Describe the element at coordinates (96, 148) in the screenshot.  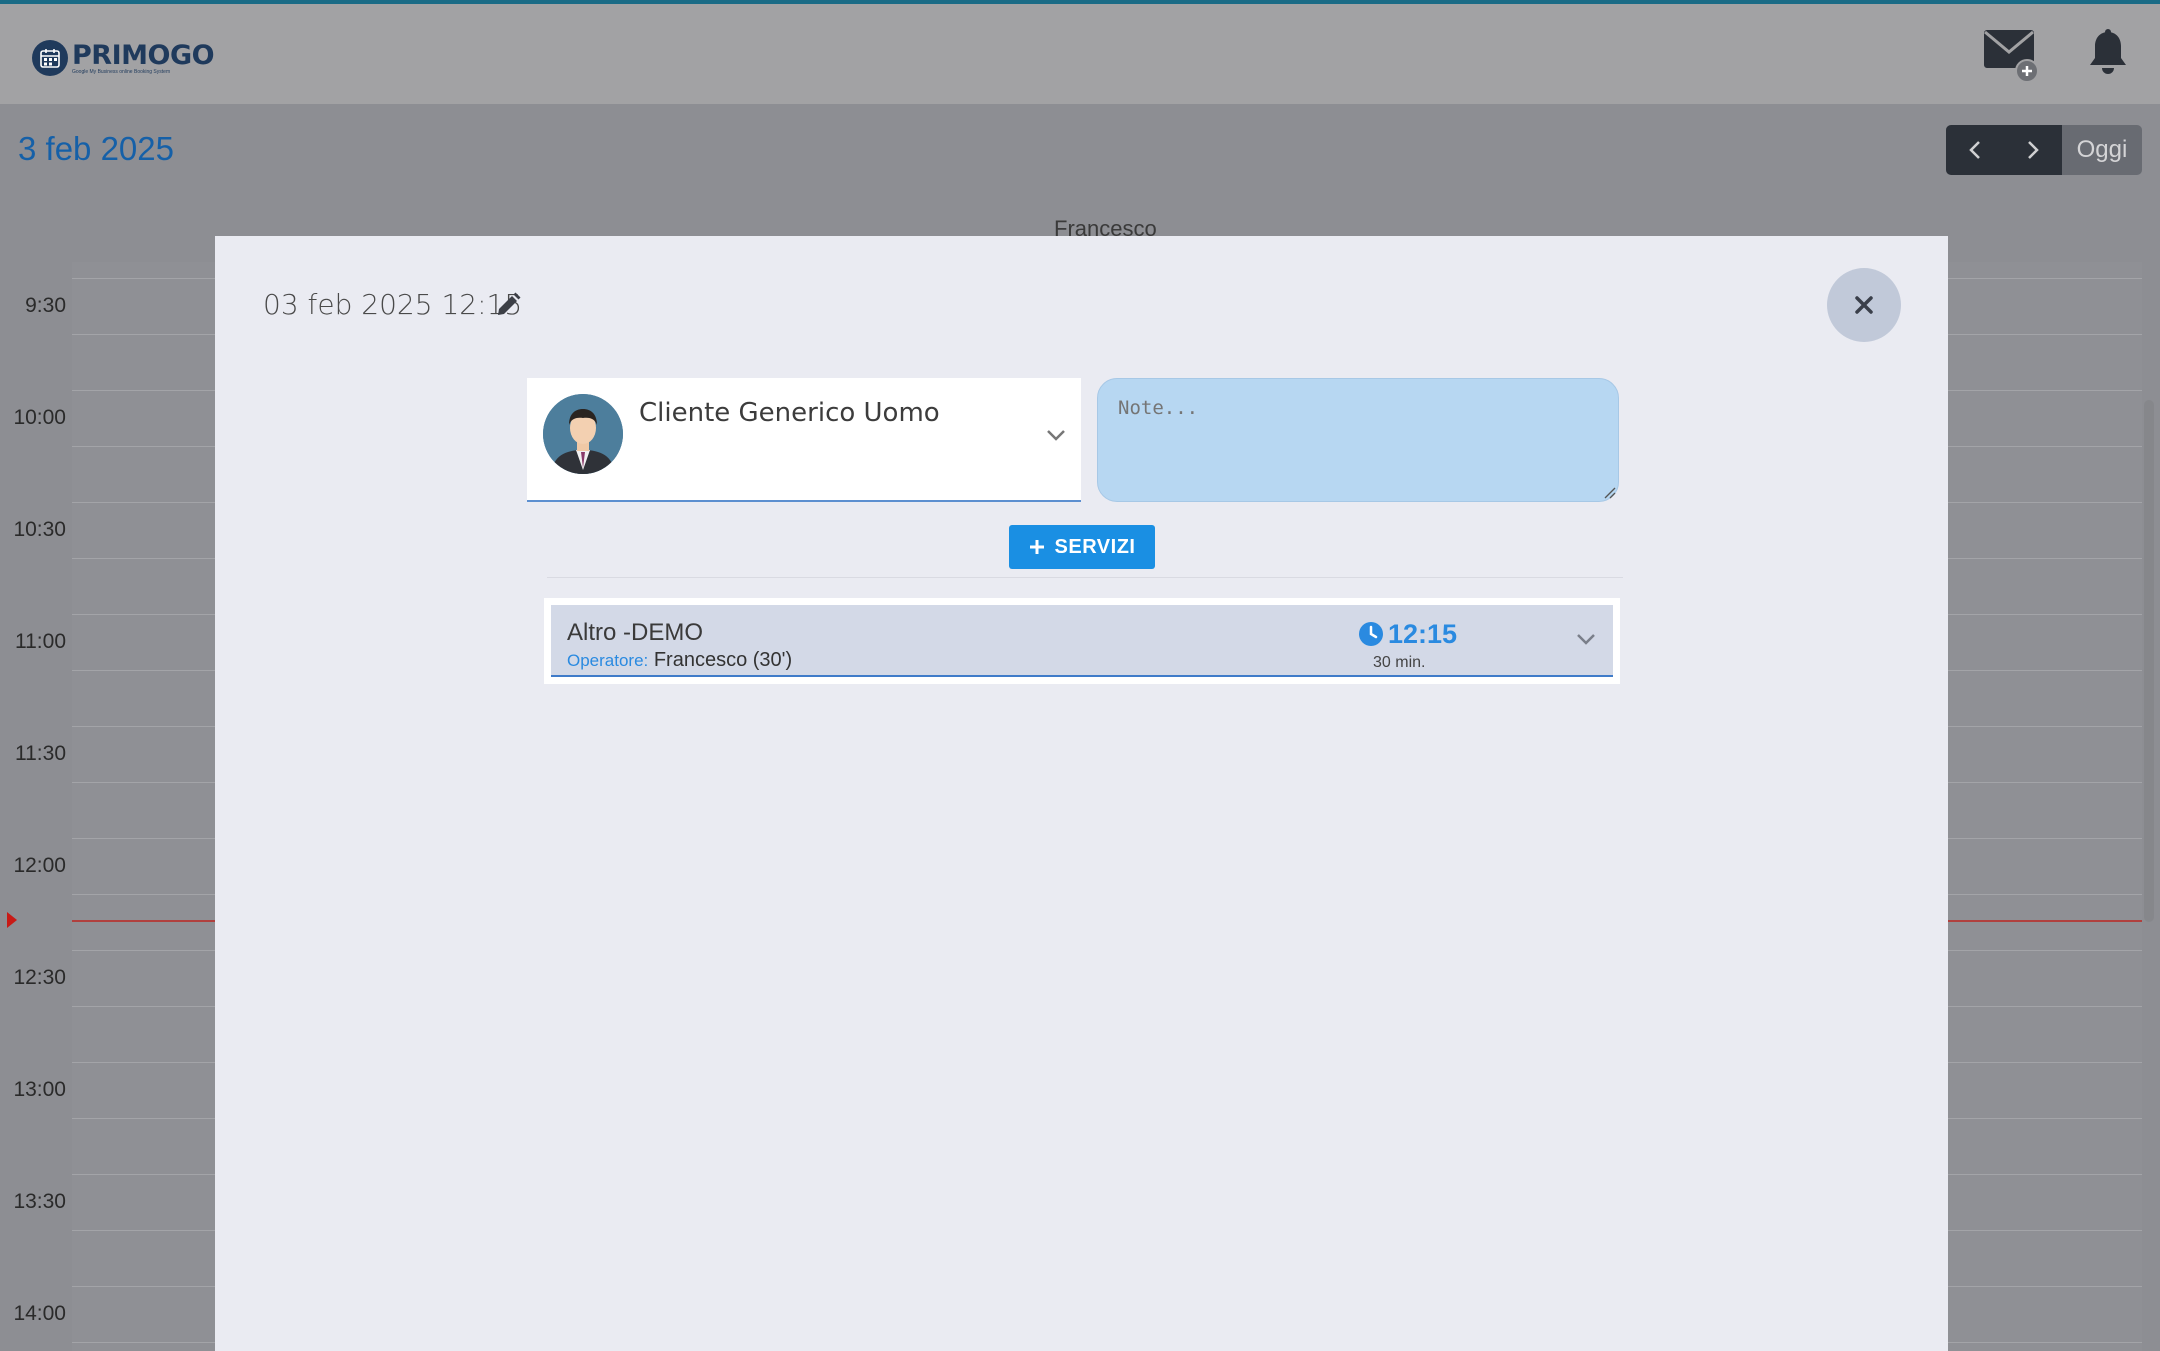
I see `calendar-date-title: 3 feb 2025` at that location.